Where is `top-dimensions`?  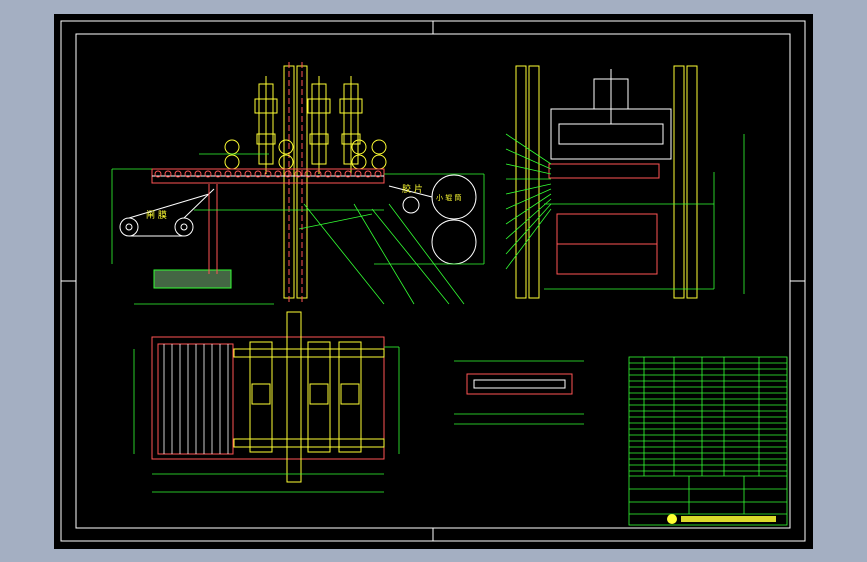
top-dimensions is located at coordinates (266, 419).